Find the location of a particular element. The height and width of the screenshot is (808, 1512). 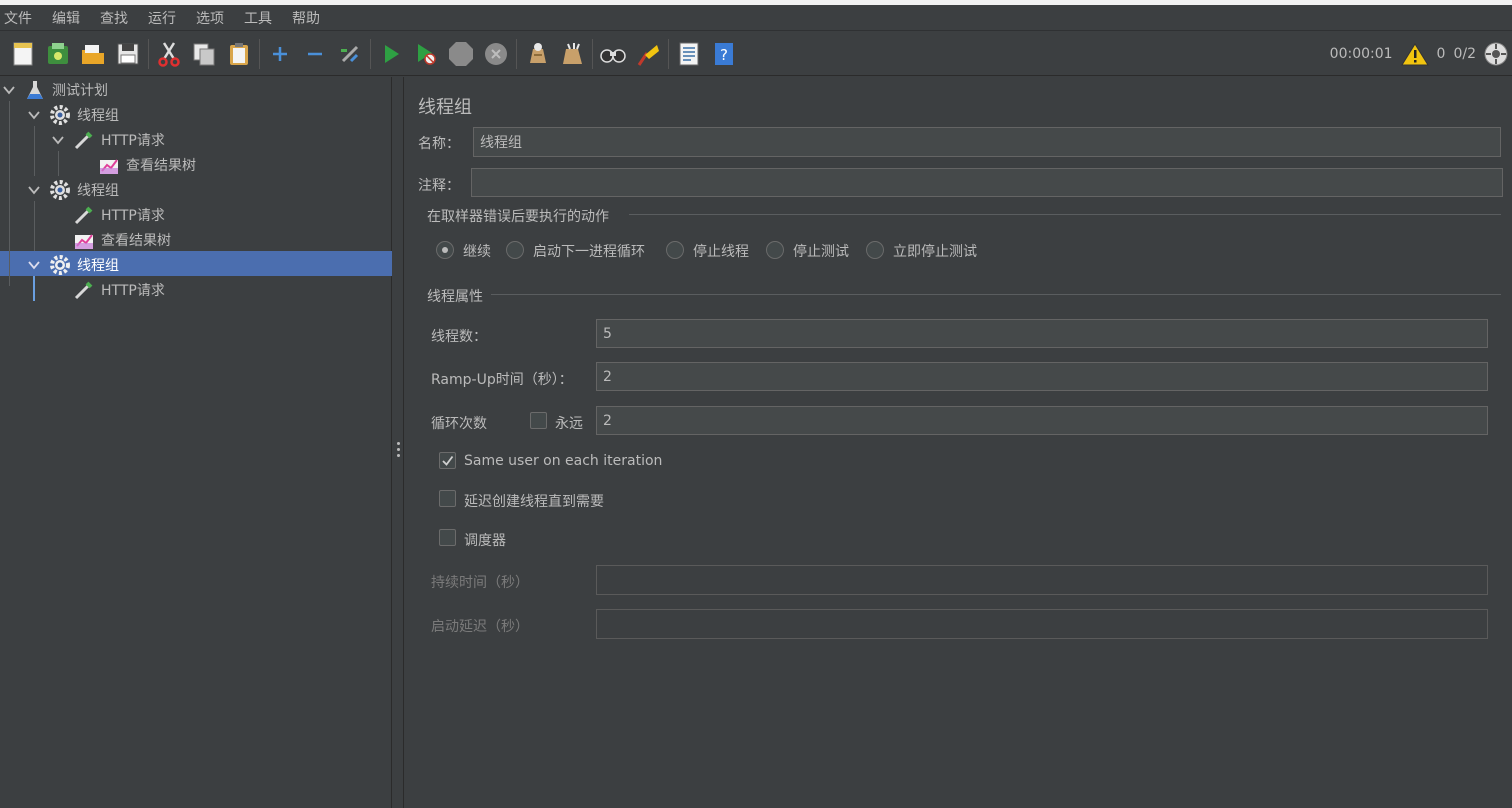

clear-icon is located at coordinates (537, 54).